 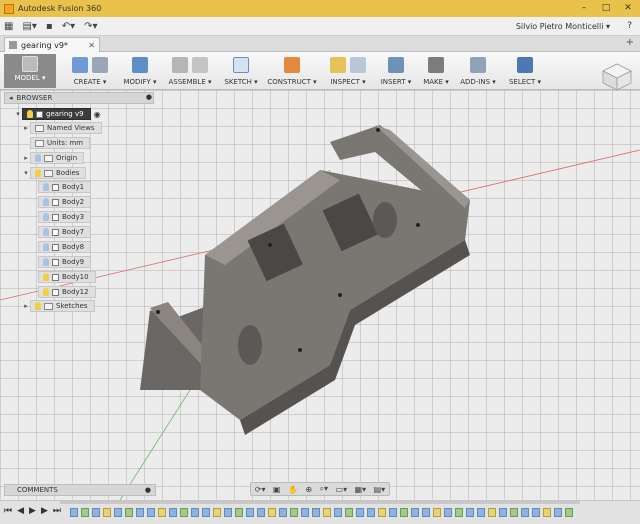 What do you see at coordinates (241, 65) in the screenshot?
I see `create-sketch-icon` at bounding box center [241, 65].